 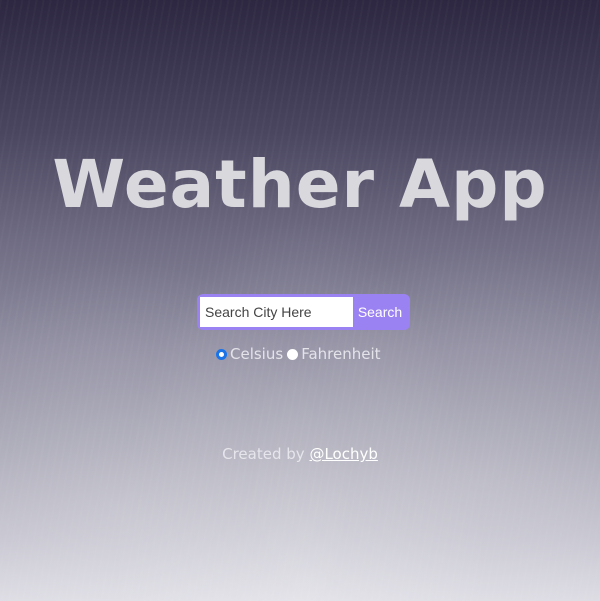 I want to click on footer-credit: Created by @Lochyb, so click(x=300, y=454).